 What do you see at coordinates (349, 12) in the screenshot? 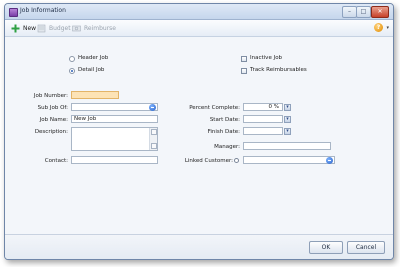
I see `minimize-button: –` at bounding box center [349, 12].